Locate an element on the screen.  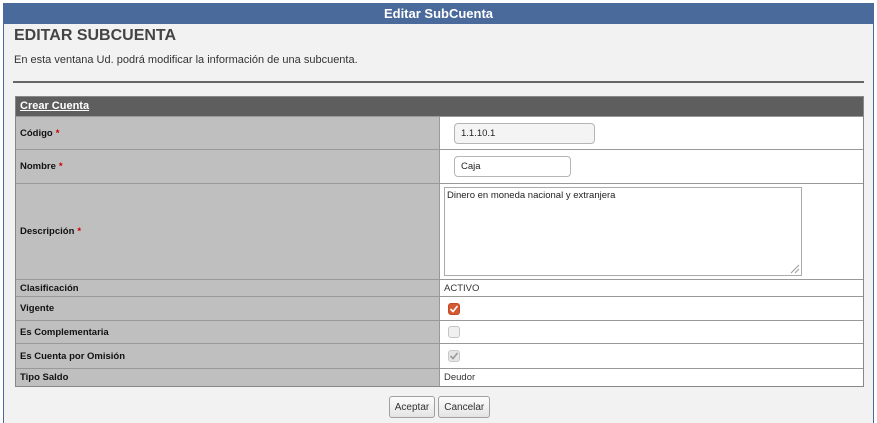
clasificacion-label: Clasificación is located at coordinates (228, 288).